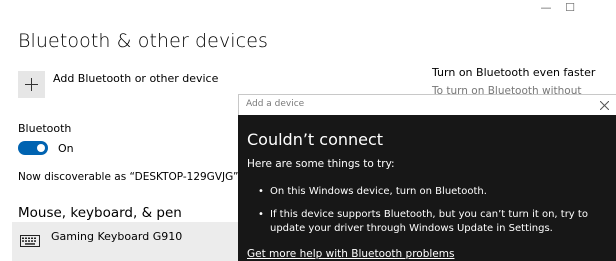 This screenshot has height=261, width=616. I want to click on maximize-button: ☐, so click(570, 7).